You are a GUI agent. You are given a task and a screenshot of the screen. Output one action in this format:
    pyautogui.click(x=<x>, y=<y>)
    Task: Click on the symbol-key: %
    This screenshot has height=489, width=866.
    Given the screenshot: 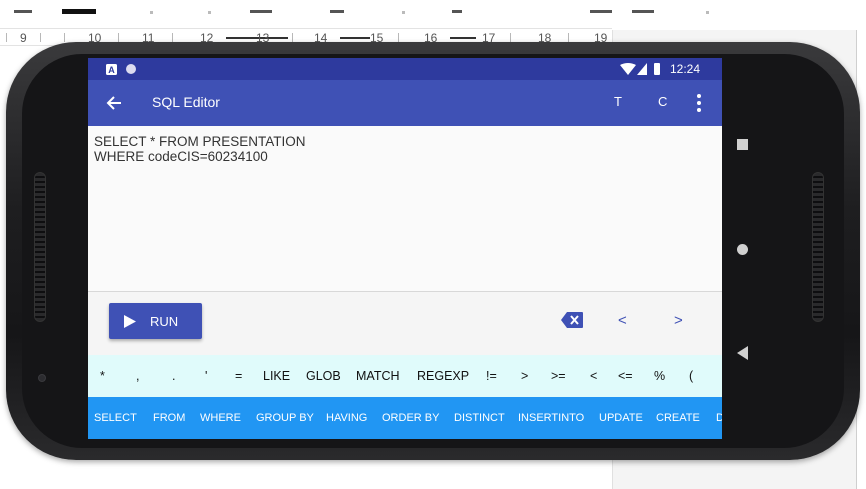 What is the action you would take?
    pyautogui.click(x=659, y=376)
    